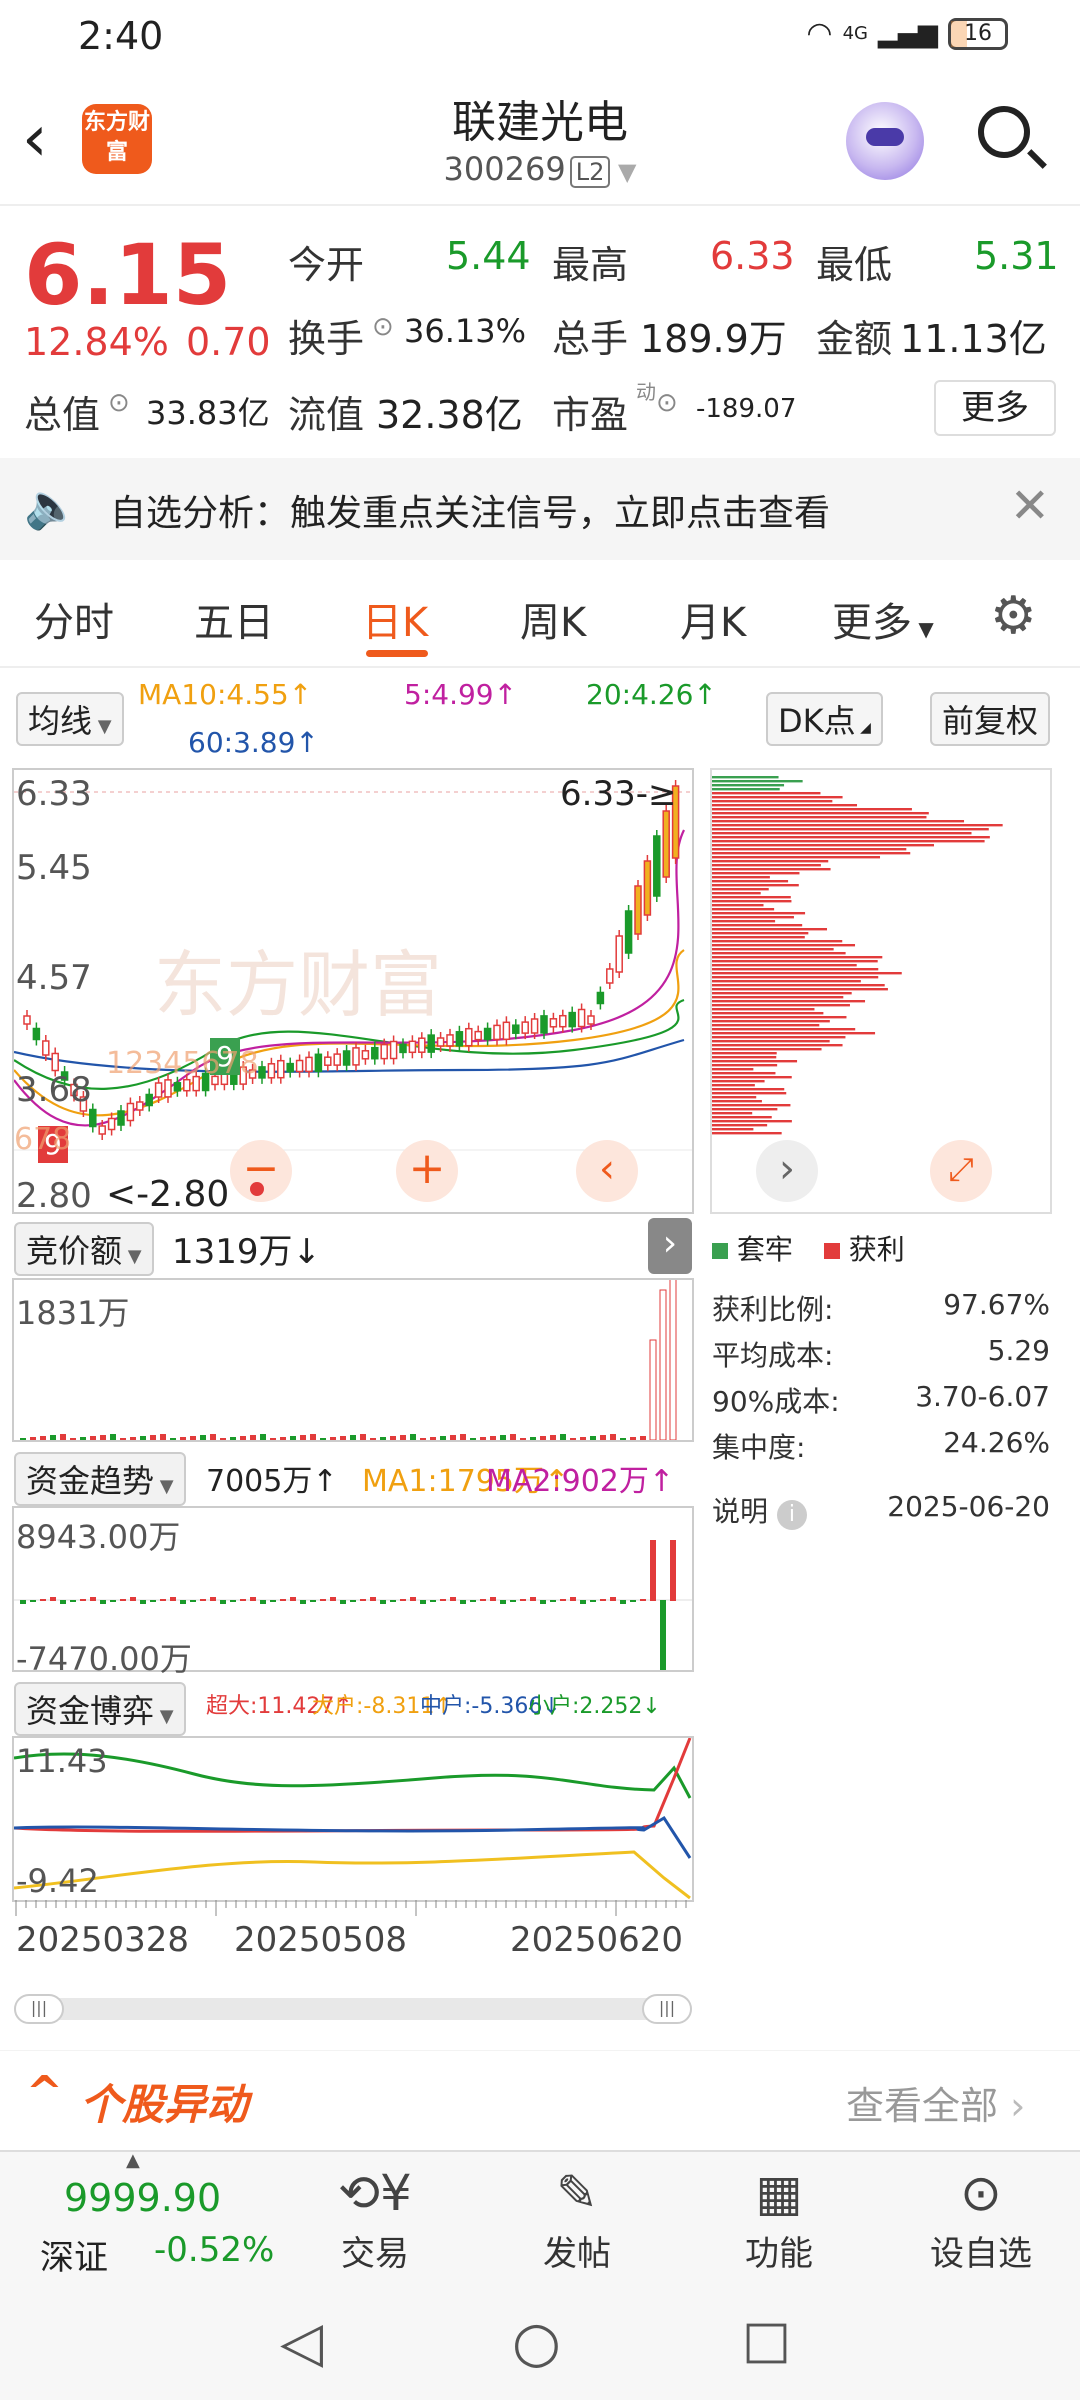  I want to click on tab-five-day: 五日, so click(234, 619).